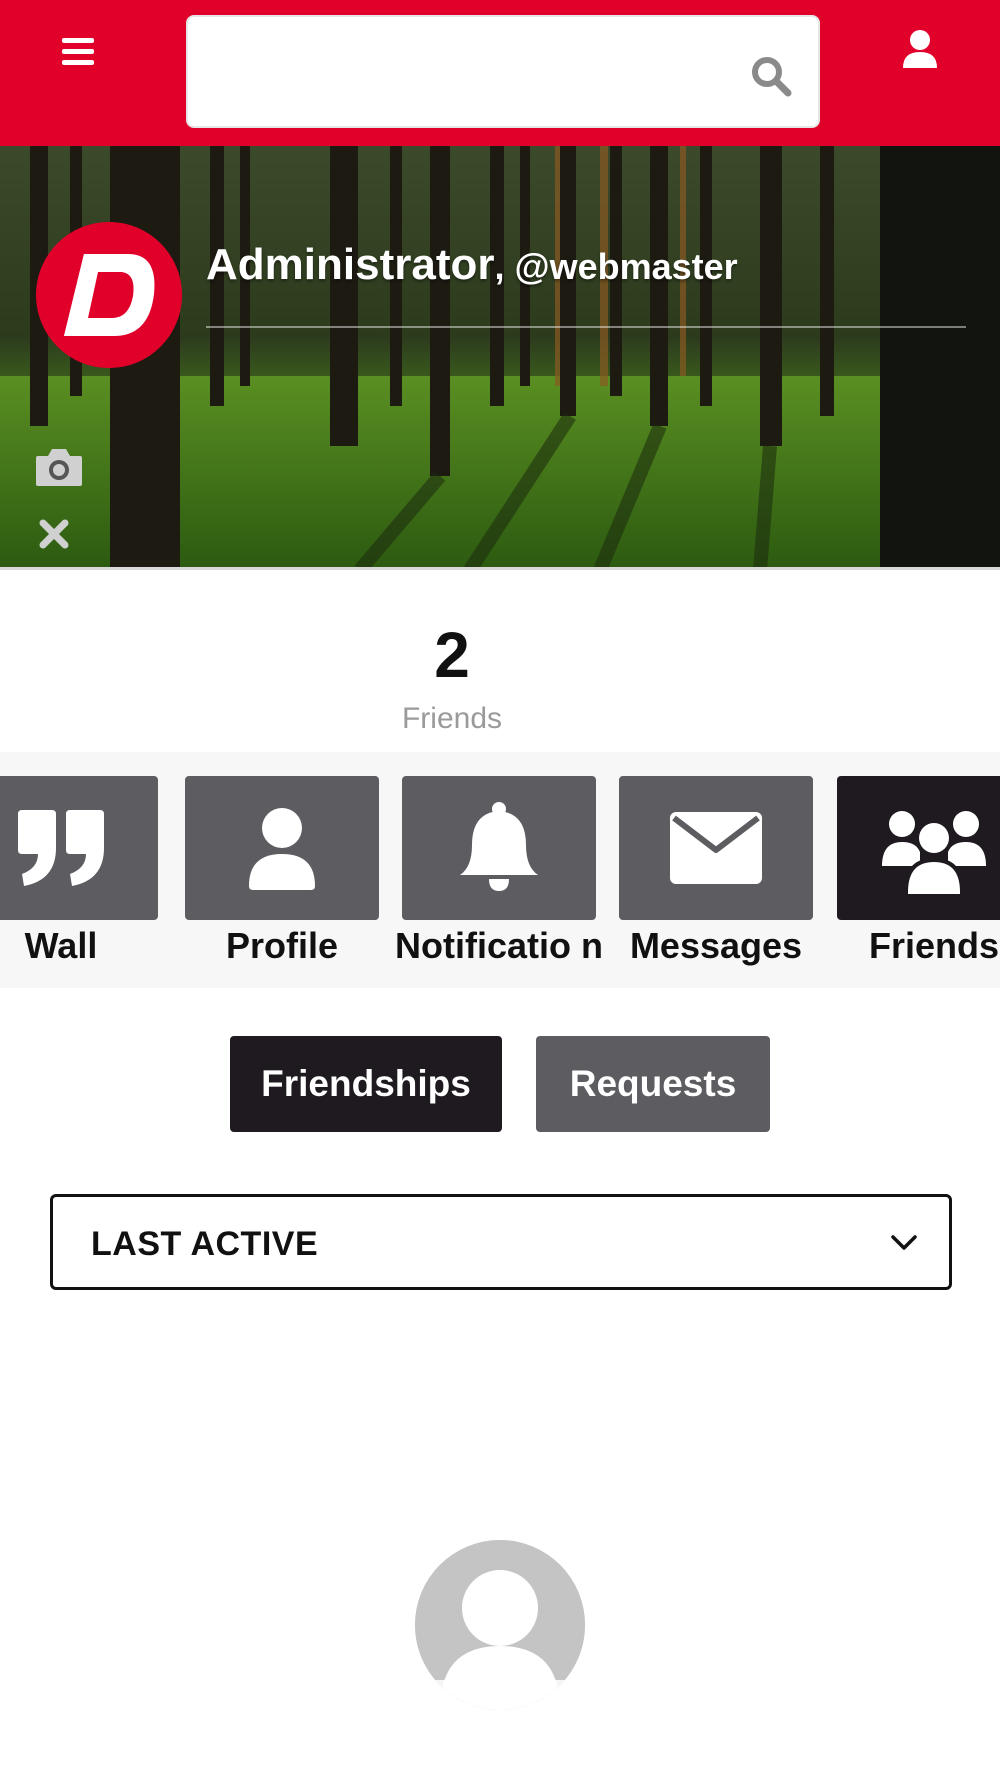 Image resolution: width=1000 pixels, height=1778 pixels. Describe the element at coordinates (59, 467) in the screenshot. I see `camera-icon` at that location.